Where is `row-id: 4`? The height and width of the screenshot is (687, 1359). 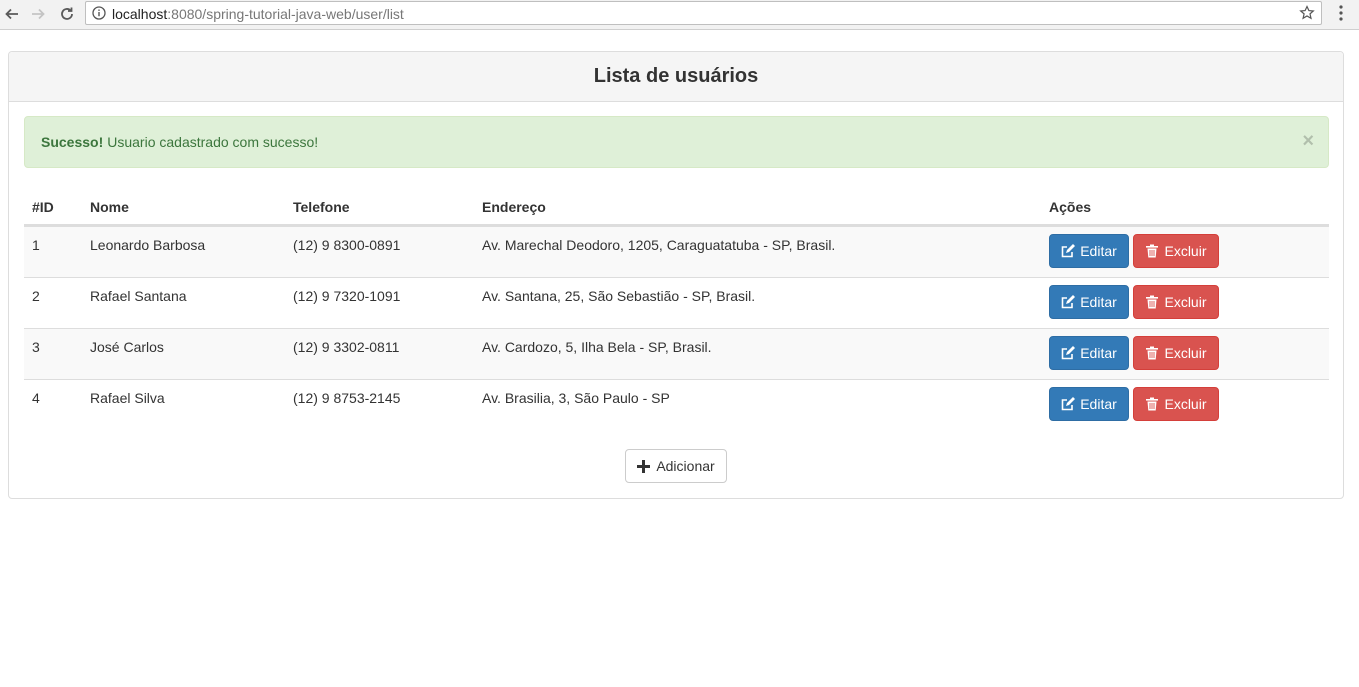 row-id: 4 is located at coordinates (36, 398).